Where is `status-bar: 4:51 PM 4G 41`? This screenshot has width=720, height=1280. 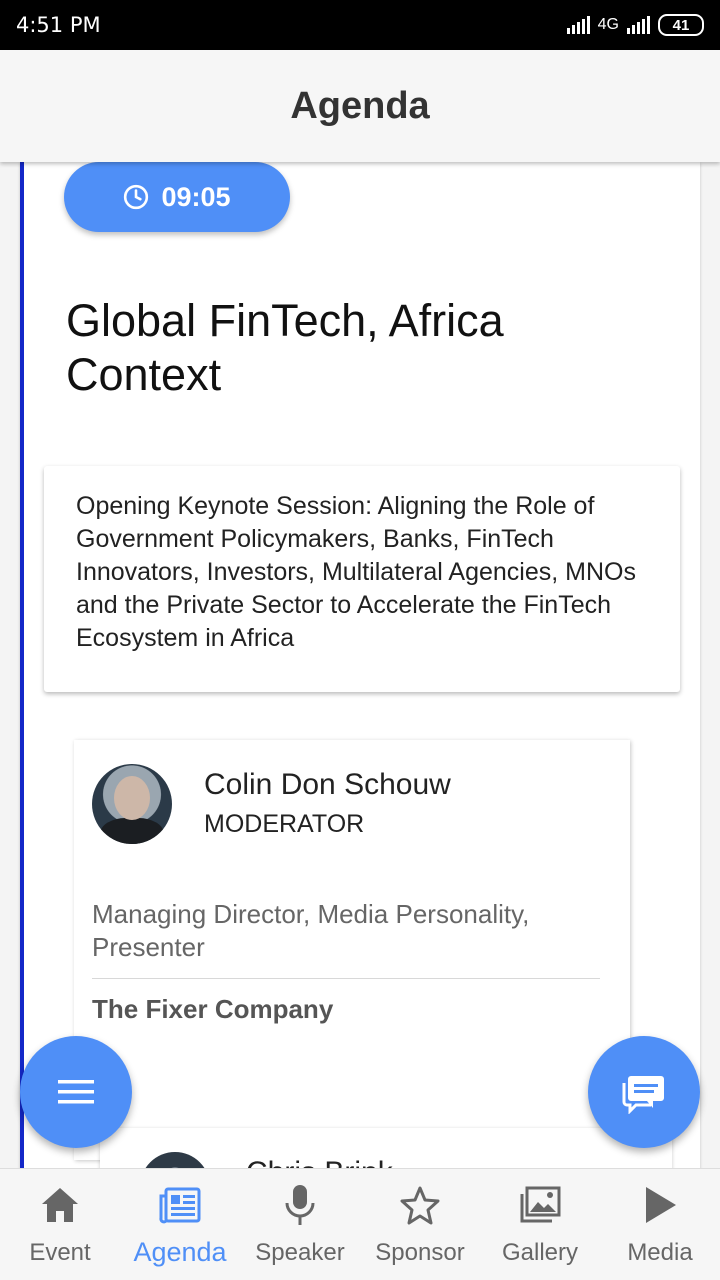
status-bar: 4:51 PM 4G 41 is located at coordinates (360, 25).